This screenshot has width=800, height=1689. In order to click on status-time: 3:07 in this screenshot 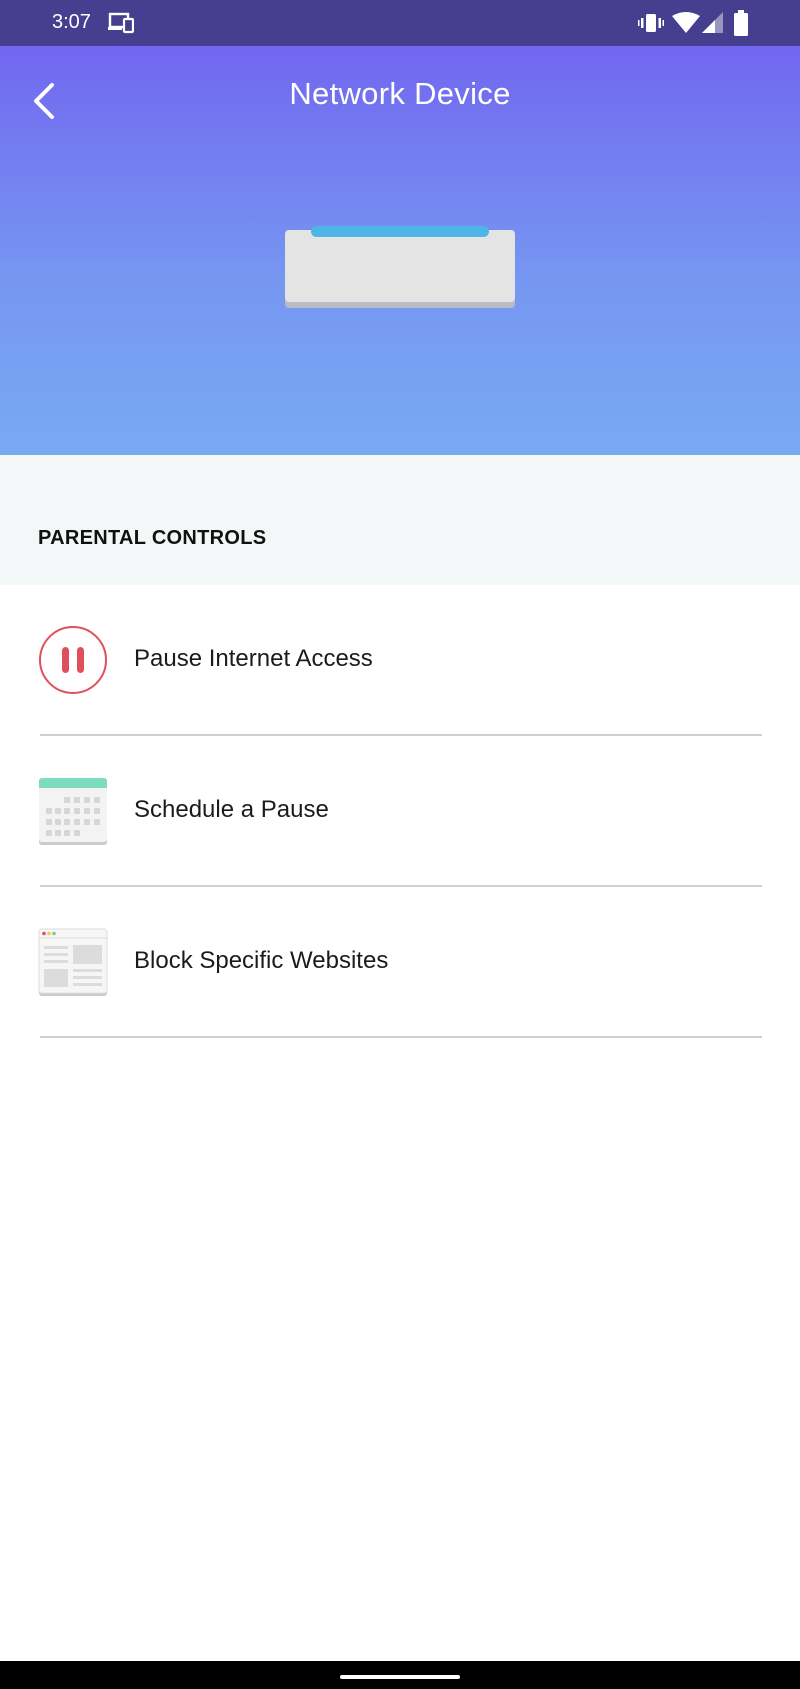, I will do `click(71, 22)`.